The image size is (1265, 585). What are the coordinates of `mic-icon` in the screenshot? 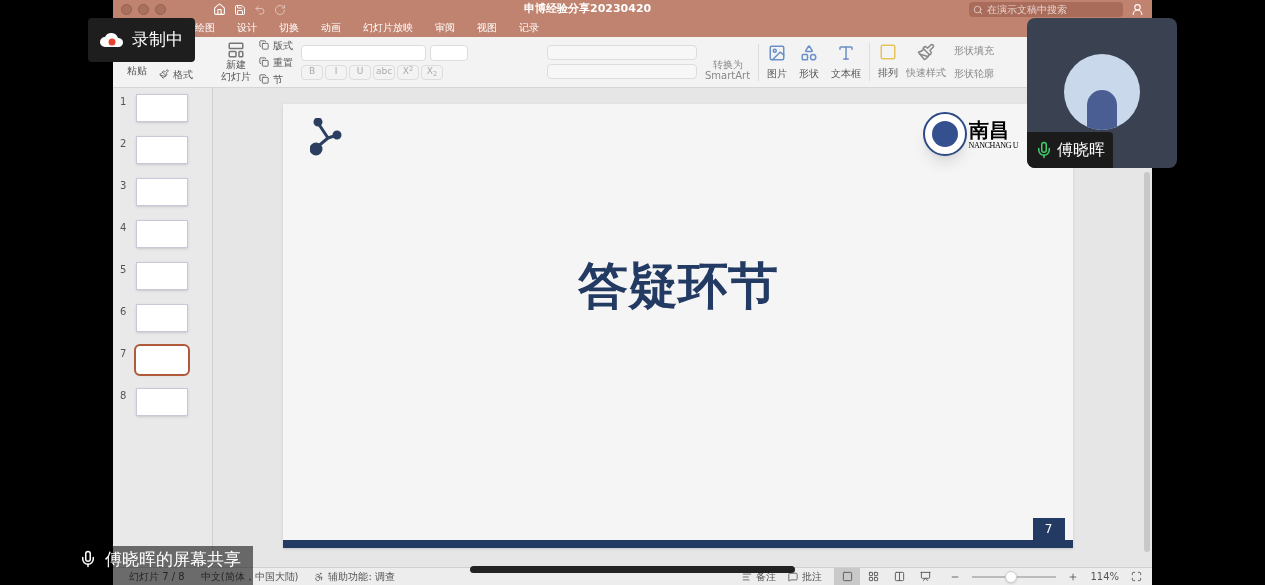 It's located at (88, 559).